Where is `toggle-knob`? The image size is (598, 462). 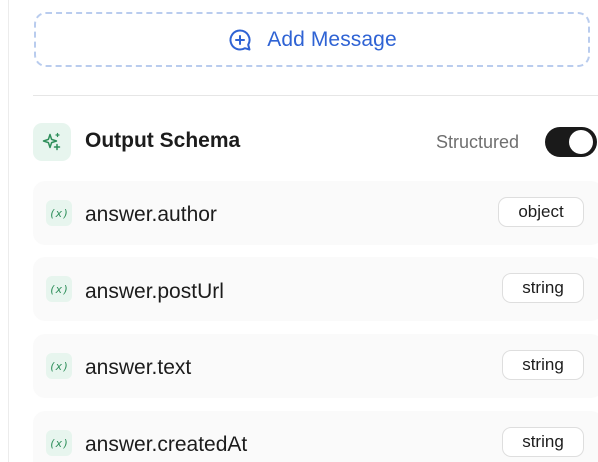
toggle-knob is located at coordinates (581, 142).